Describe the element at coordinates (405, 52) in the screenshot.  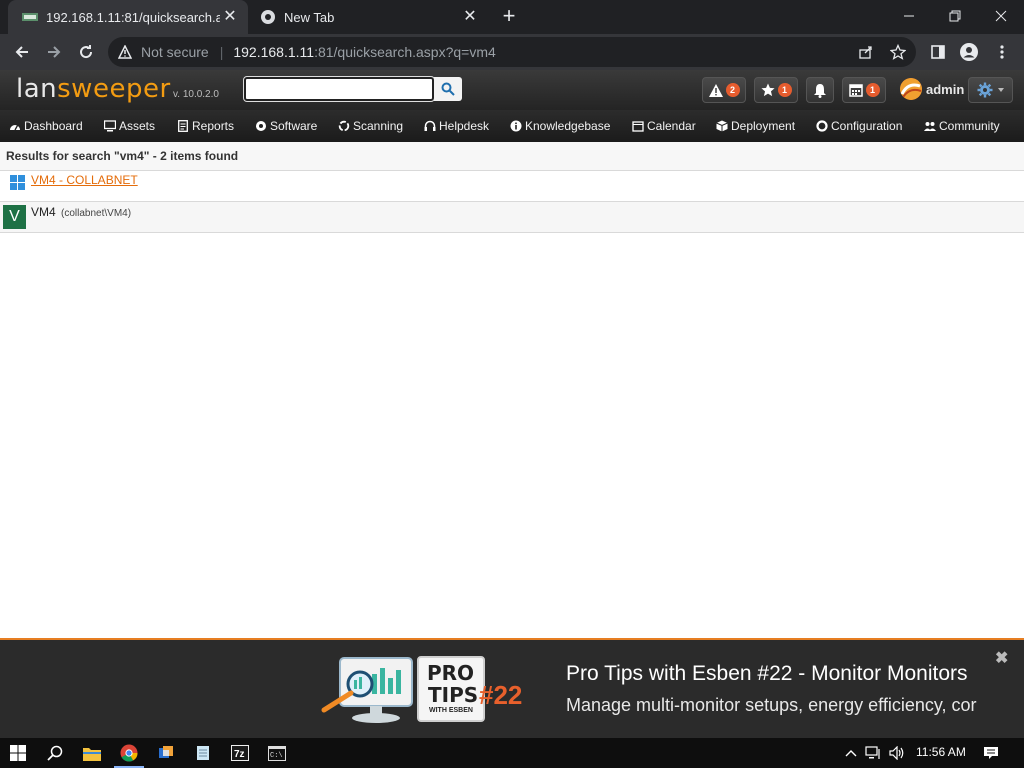
I see `url-path: :81/quicksearch.aspx?q=vm4` at that location.